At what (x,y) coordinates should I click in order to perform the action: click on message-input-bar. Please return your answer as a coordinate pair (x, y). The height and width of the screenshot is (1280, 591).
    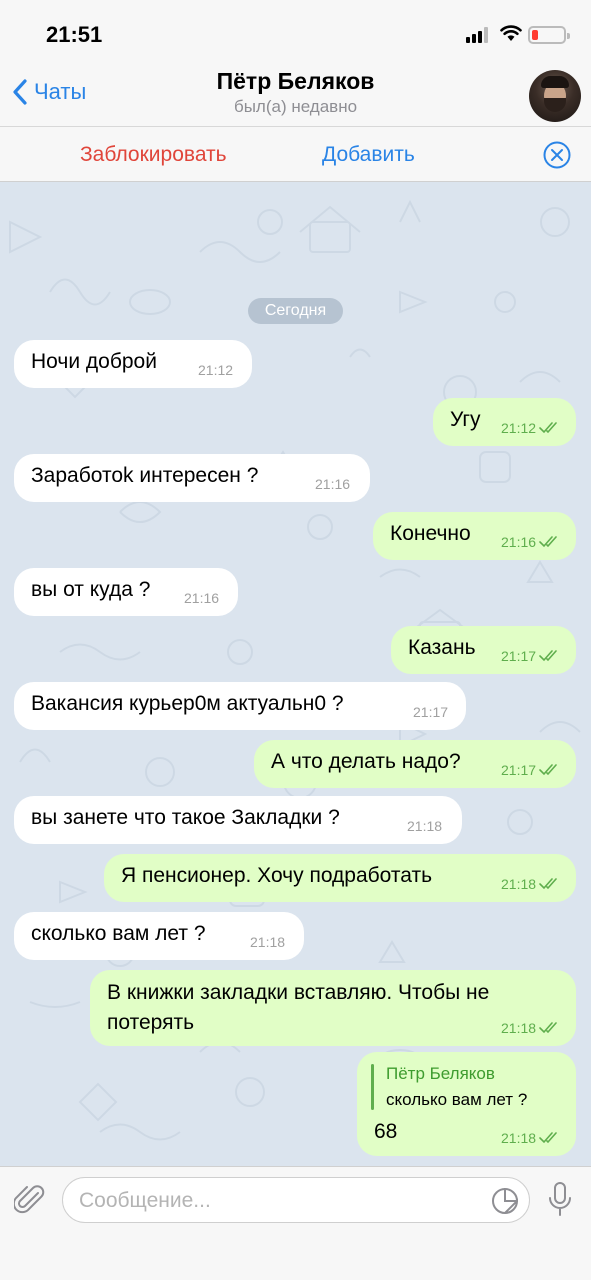
    Looking at the image, I should click on (295, 1223).